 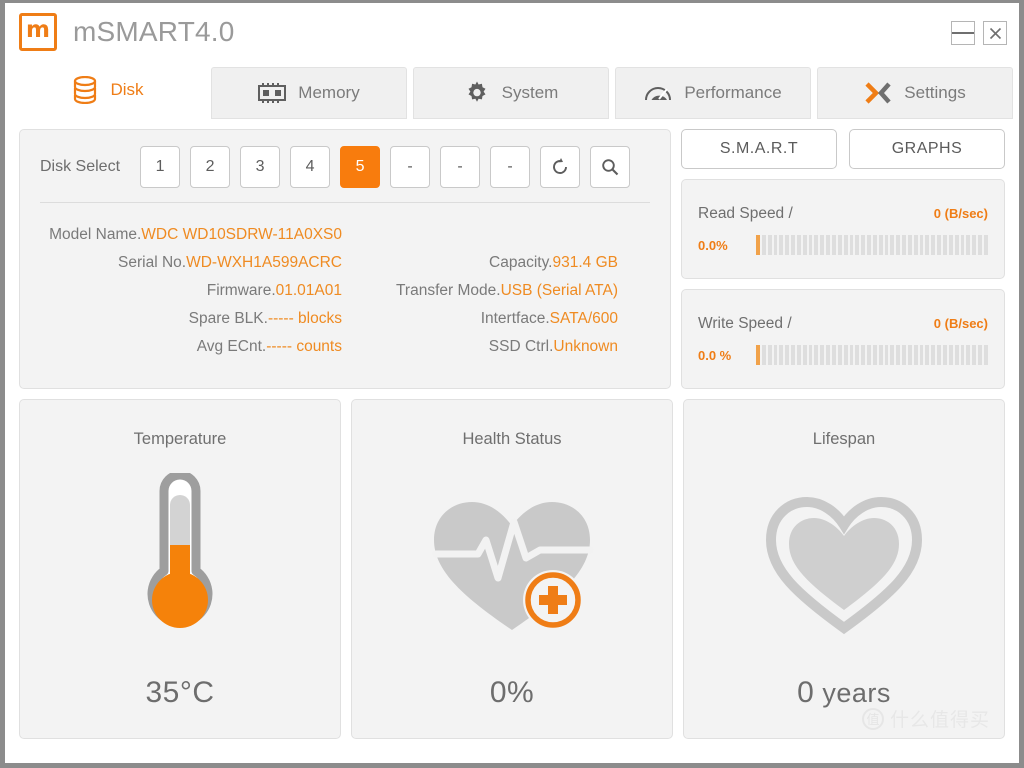 What do you see at coordinates (960, 213) in the screenshot?
I see `read-speed-value: 0 (B/sec)` at bounding box center [960, 213].